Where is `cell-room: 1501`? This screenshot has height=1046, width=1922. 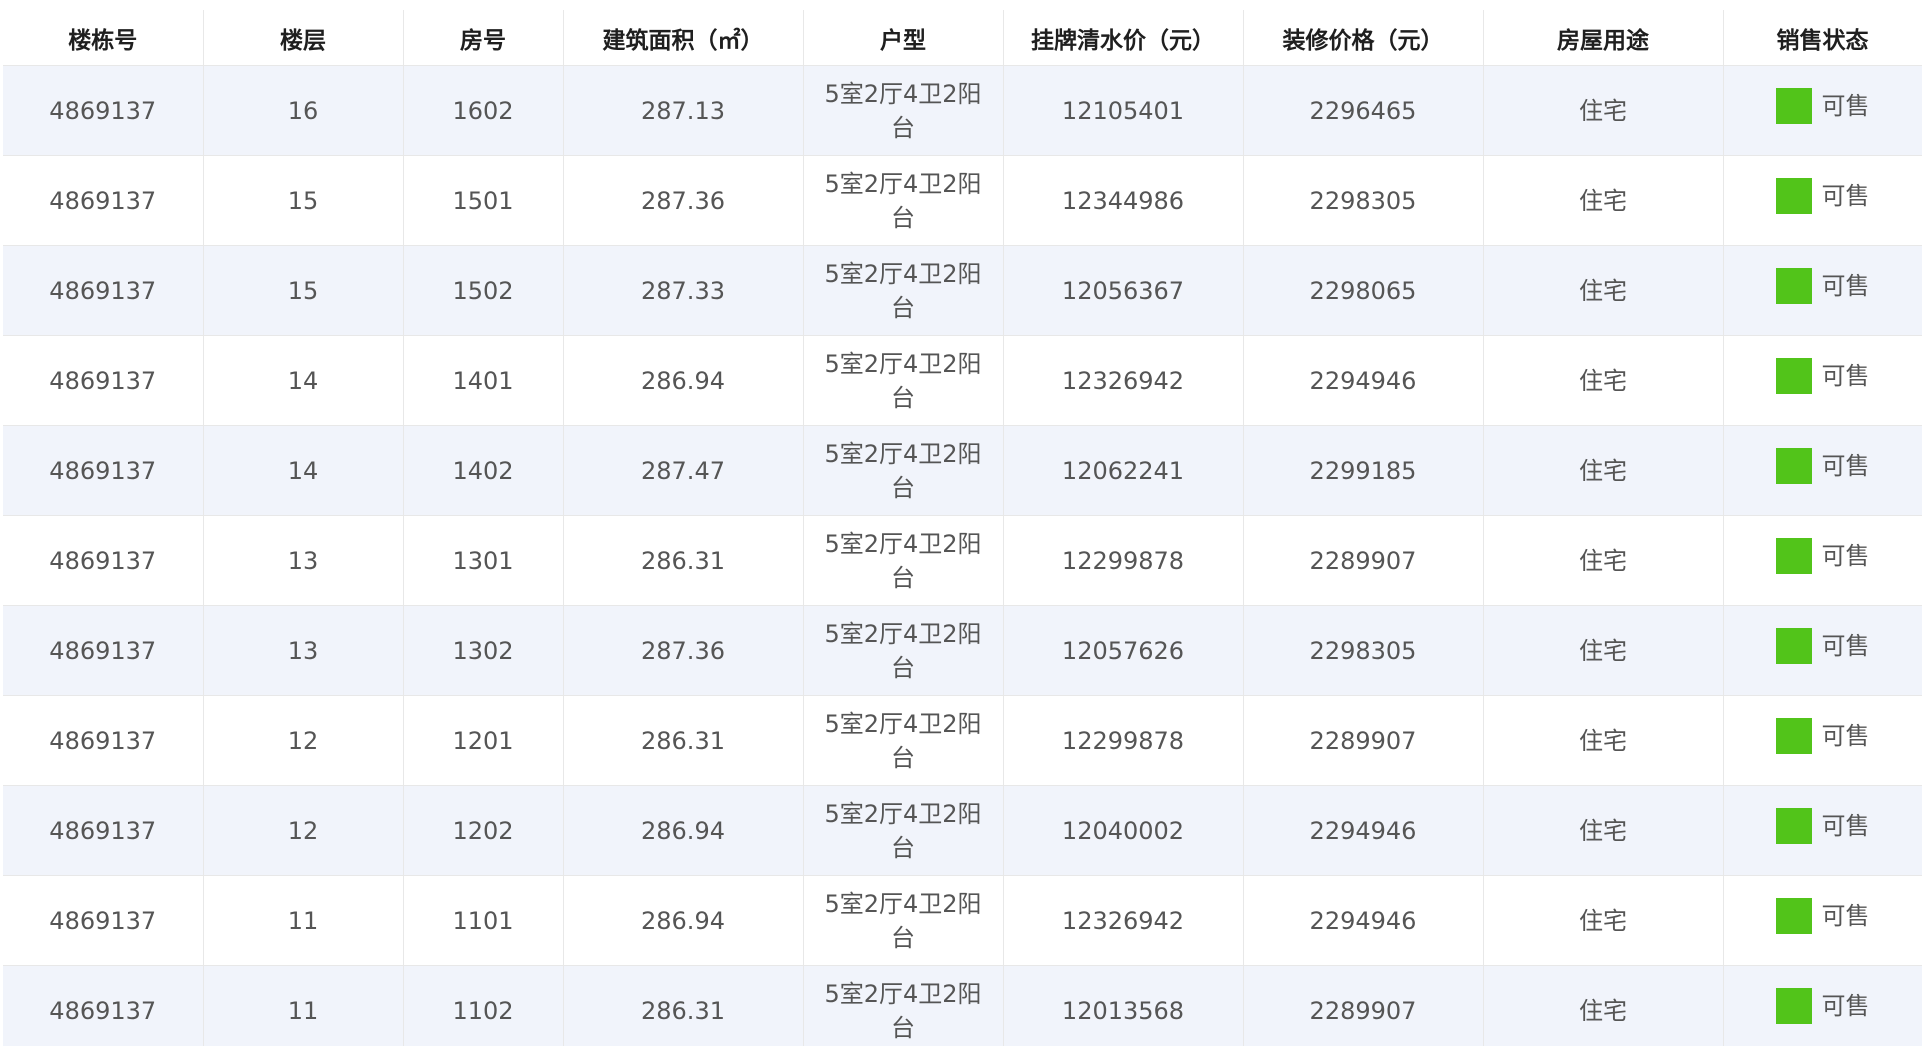
cell-room: 1501 is located at coordinates (483, 200).